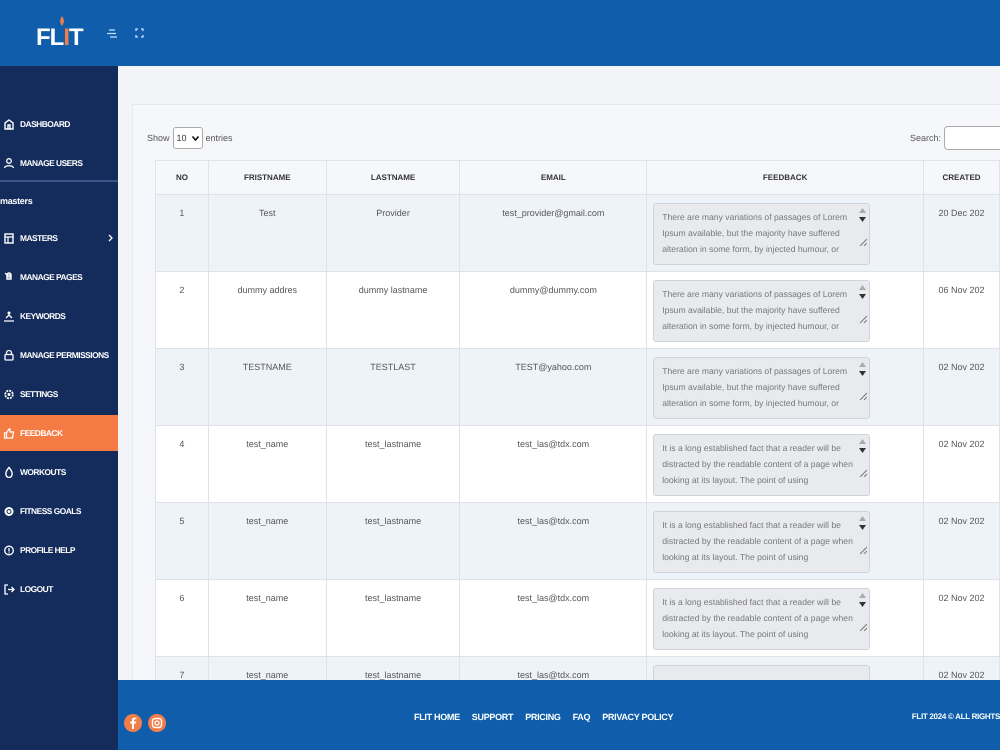  Describe the element at coordinates (785, 177) in the screenshot. I see `column-header: FEEDBACK` at that location.